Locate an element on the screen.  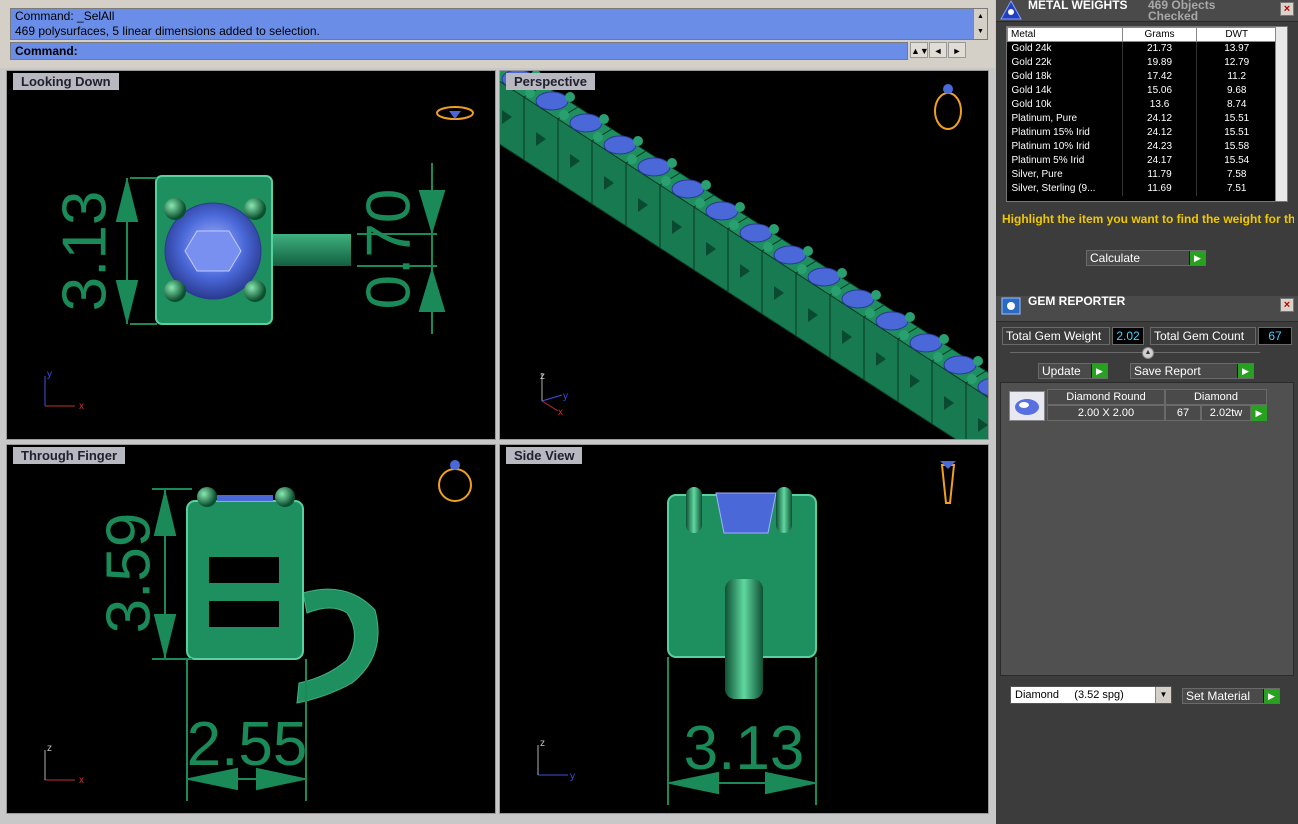
svg-text: y is located at coordinates (572, 776).